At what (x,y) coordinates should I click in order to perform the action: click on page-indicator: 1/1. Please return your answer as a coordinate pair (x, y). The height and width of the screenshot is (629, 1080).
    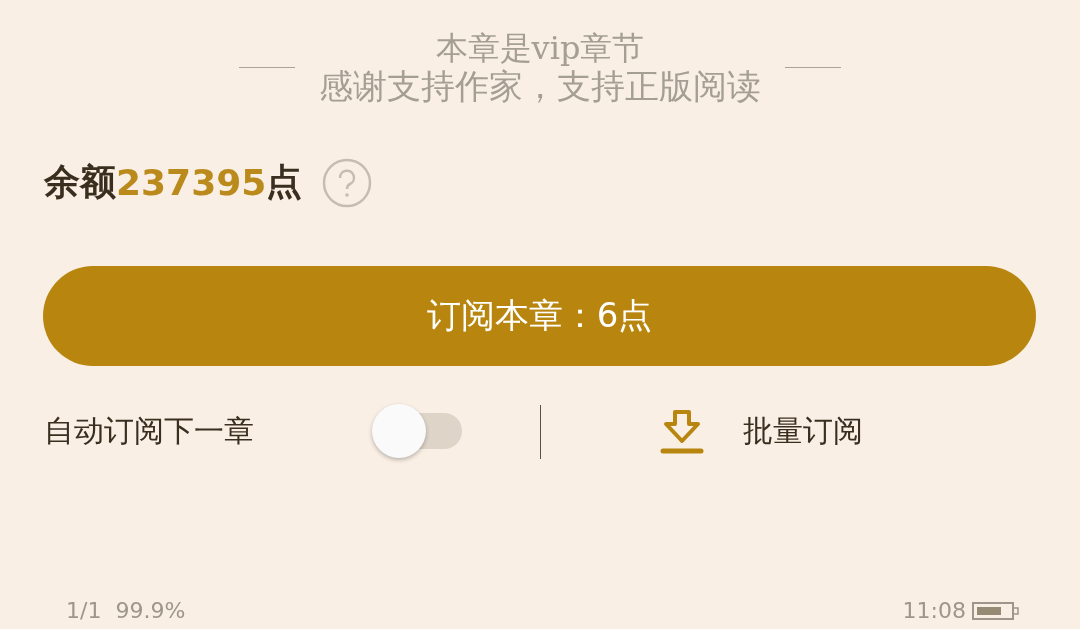
    Looking at the image, I should click on (84, 610).